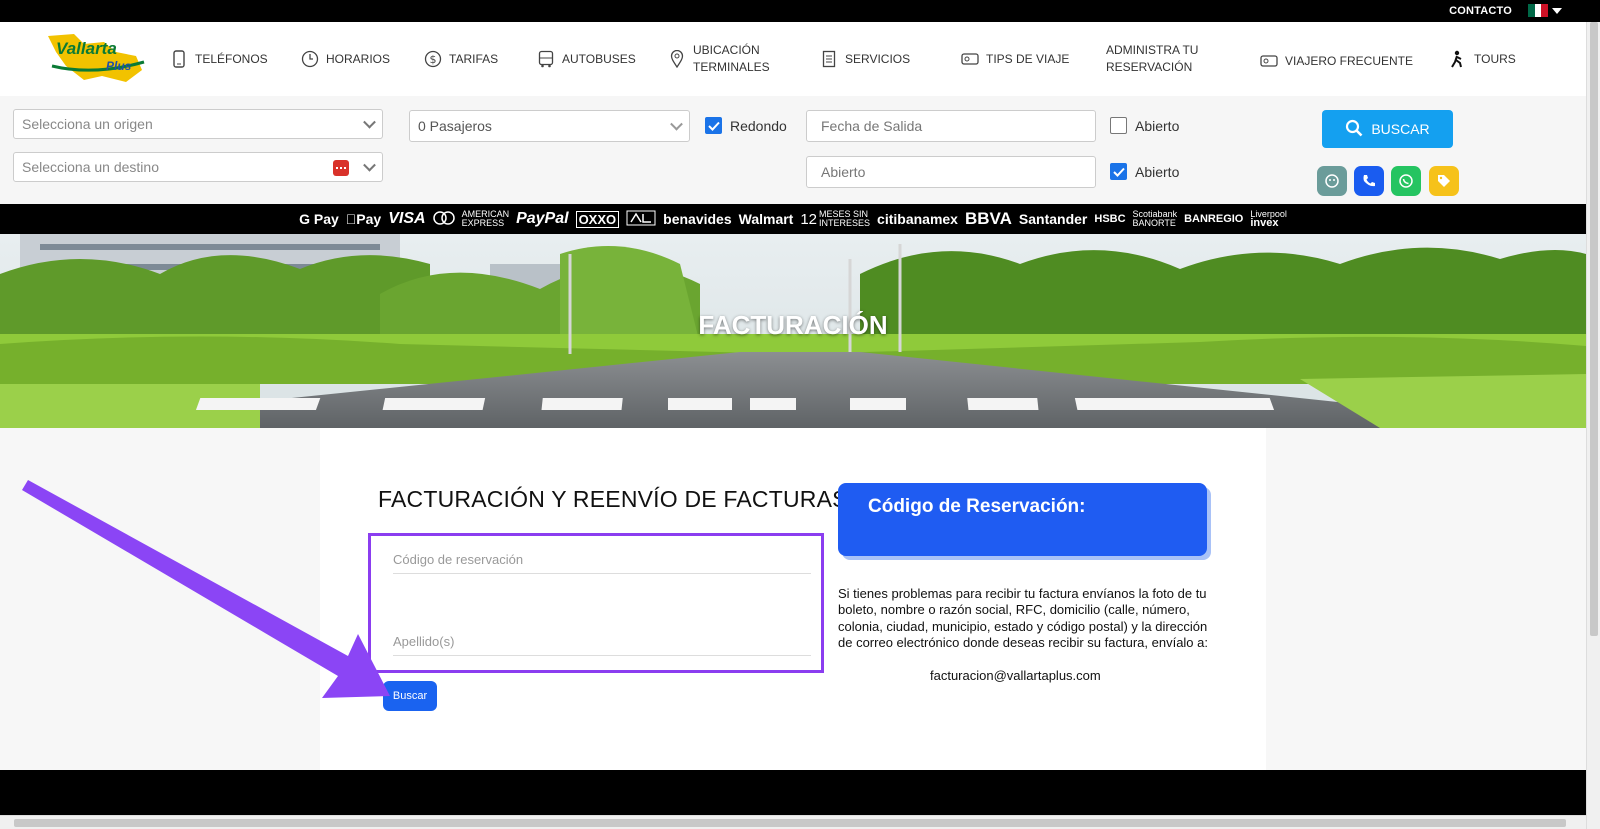  What do you see at coordinates (829, 59) in the screenshot?
I see `document-icon` at bounding box center [829, 59].